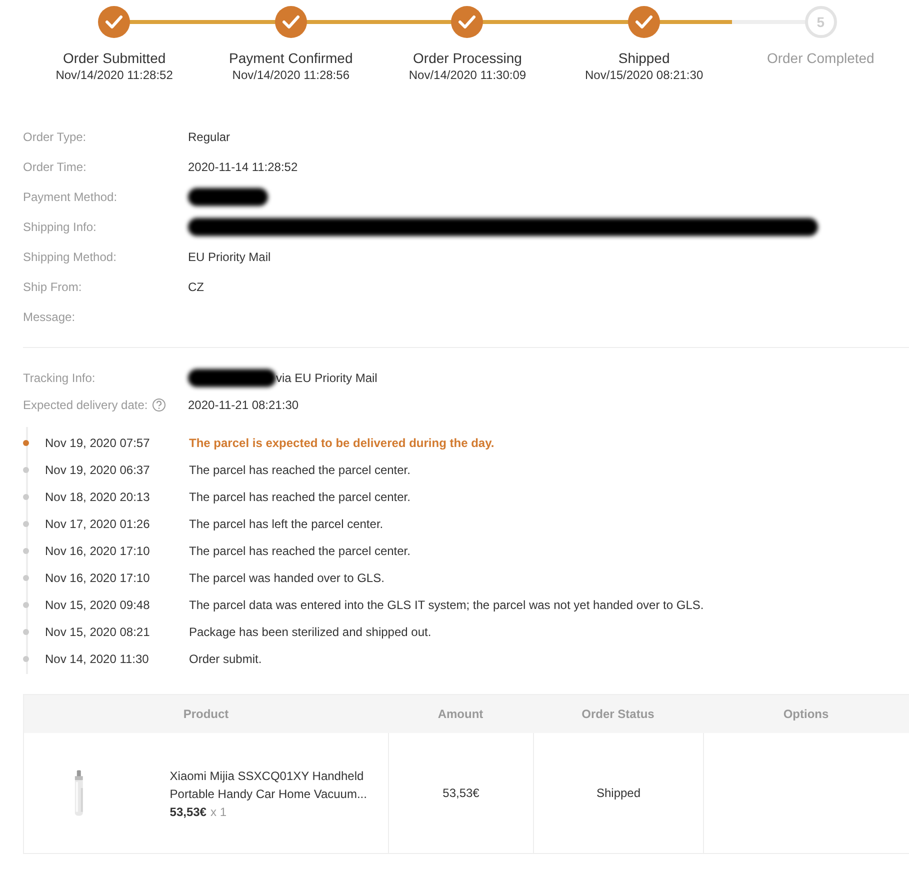 This screenshot has width=909, height=888. I want to click on step-time: Nov/14/2020 11:28:56, so click(291, 75).